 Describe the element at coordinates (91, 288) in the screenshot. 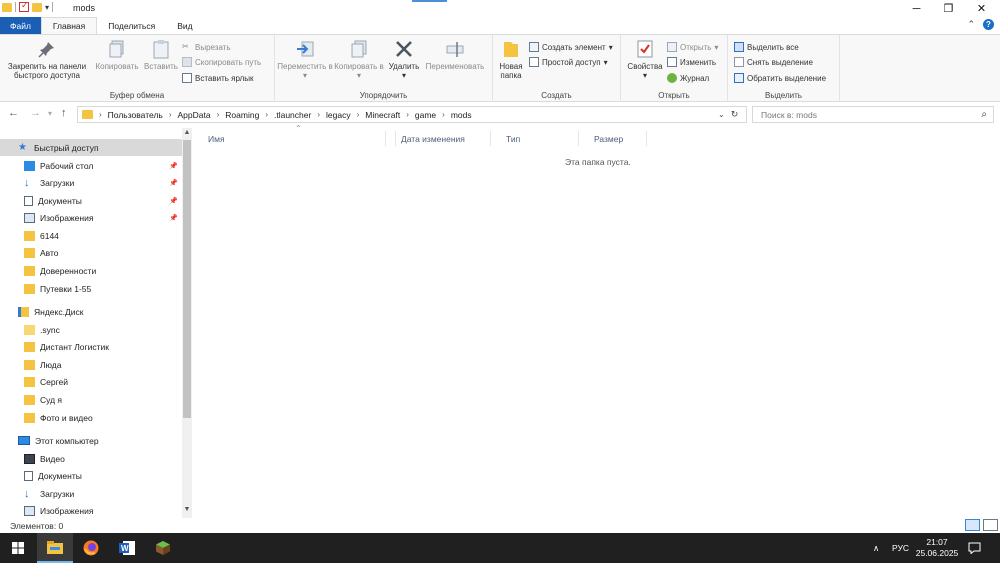

I see `nav-item-folder: Путевки 1-55` at that location.